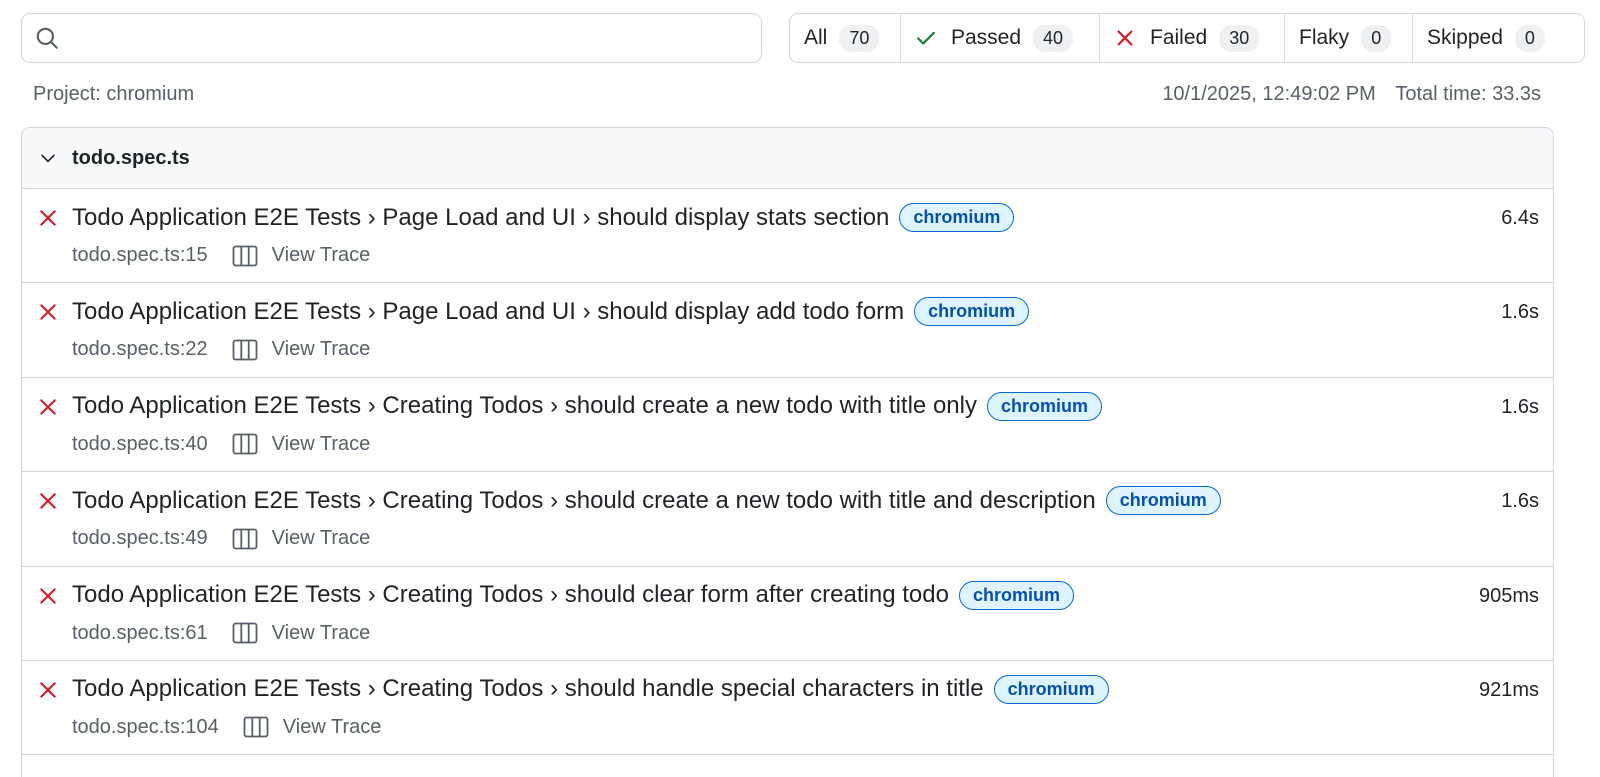 This screenshot has height=777, width=1600. I want to click on test-duration: 921ms, so click(1508, 689).